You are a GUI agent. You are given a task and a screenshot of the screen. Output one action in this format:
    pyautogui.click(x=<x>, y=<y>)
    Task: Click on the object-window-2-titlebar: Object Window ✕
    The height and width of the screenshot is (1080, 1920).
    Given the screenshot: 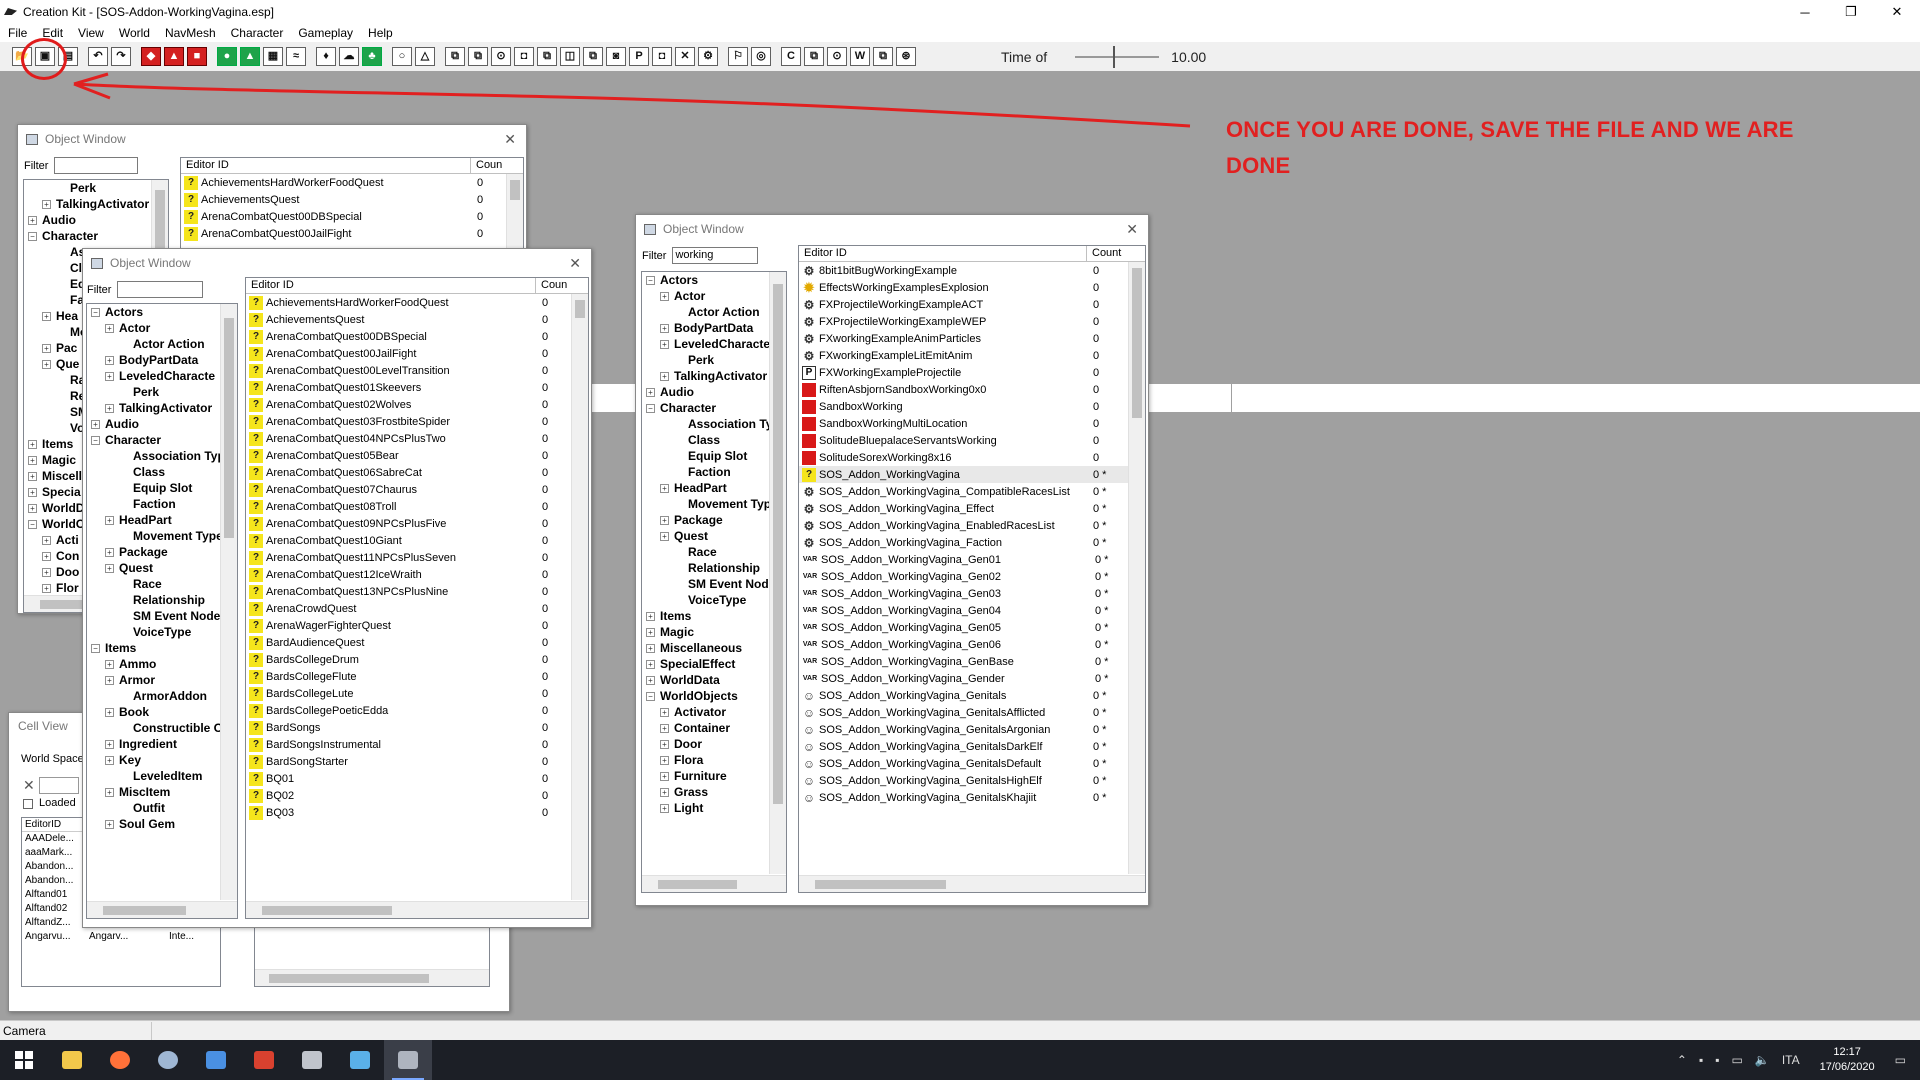 What is the action you would take?
    pyautogui.click(x=337, y=263)
    